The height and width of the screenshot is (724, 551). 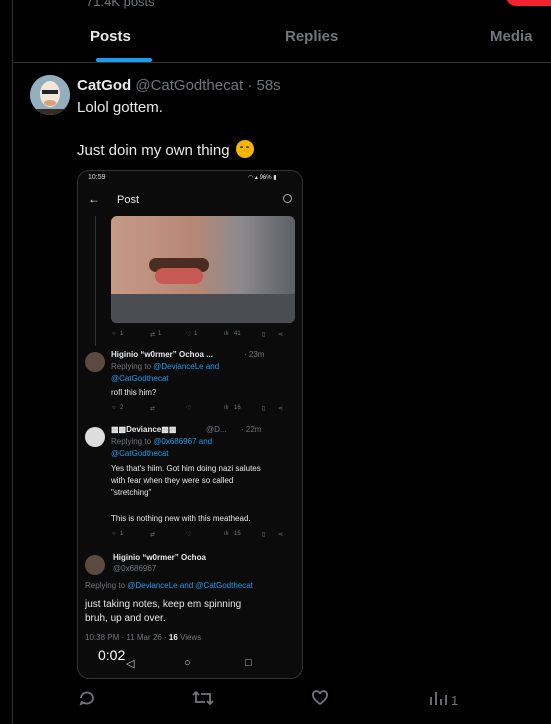 What do you see at coordinates (169, 429) in the screenshot?
I see `reply2-name-badge2-icon: ▩▩` at bounding box center [169, 429].